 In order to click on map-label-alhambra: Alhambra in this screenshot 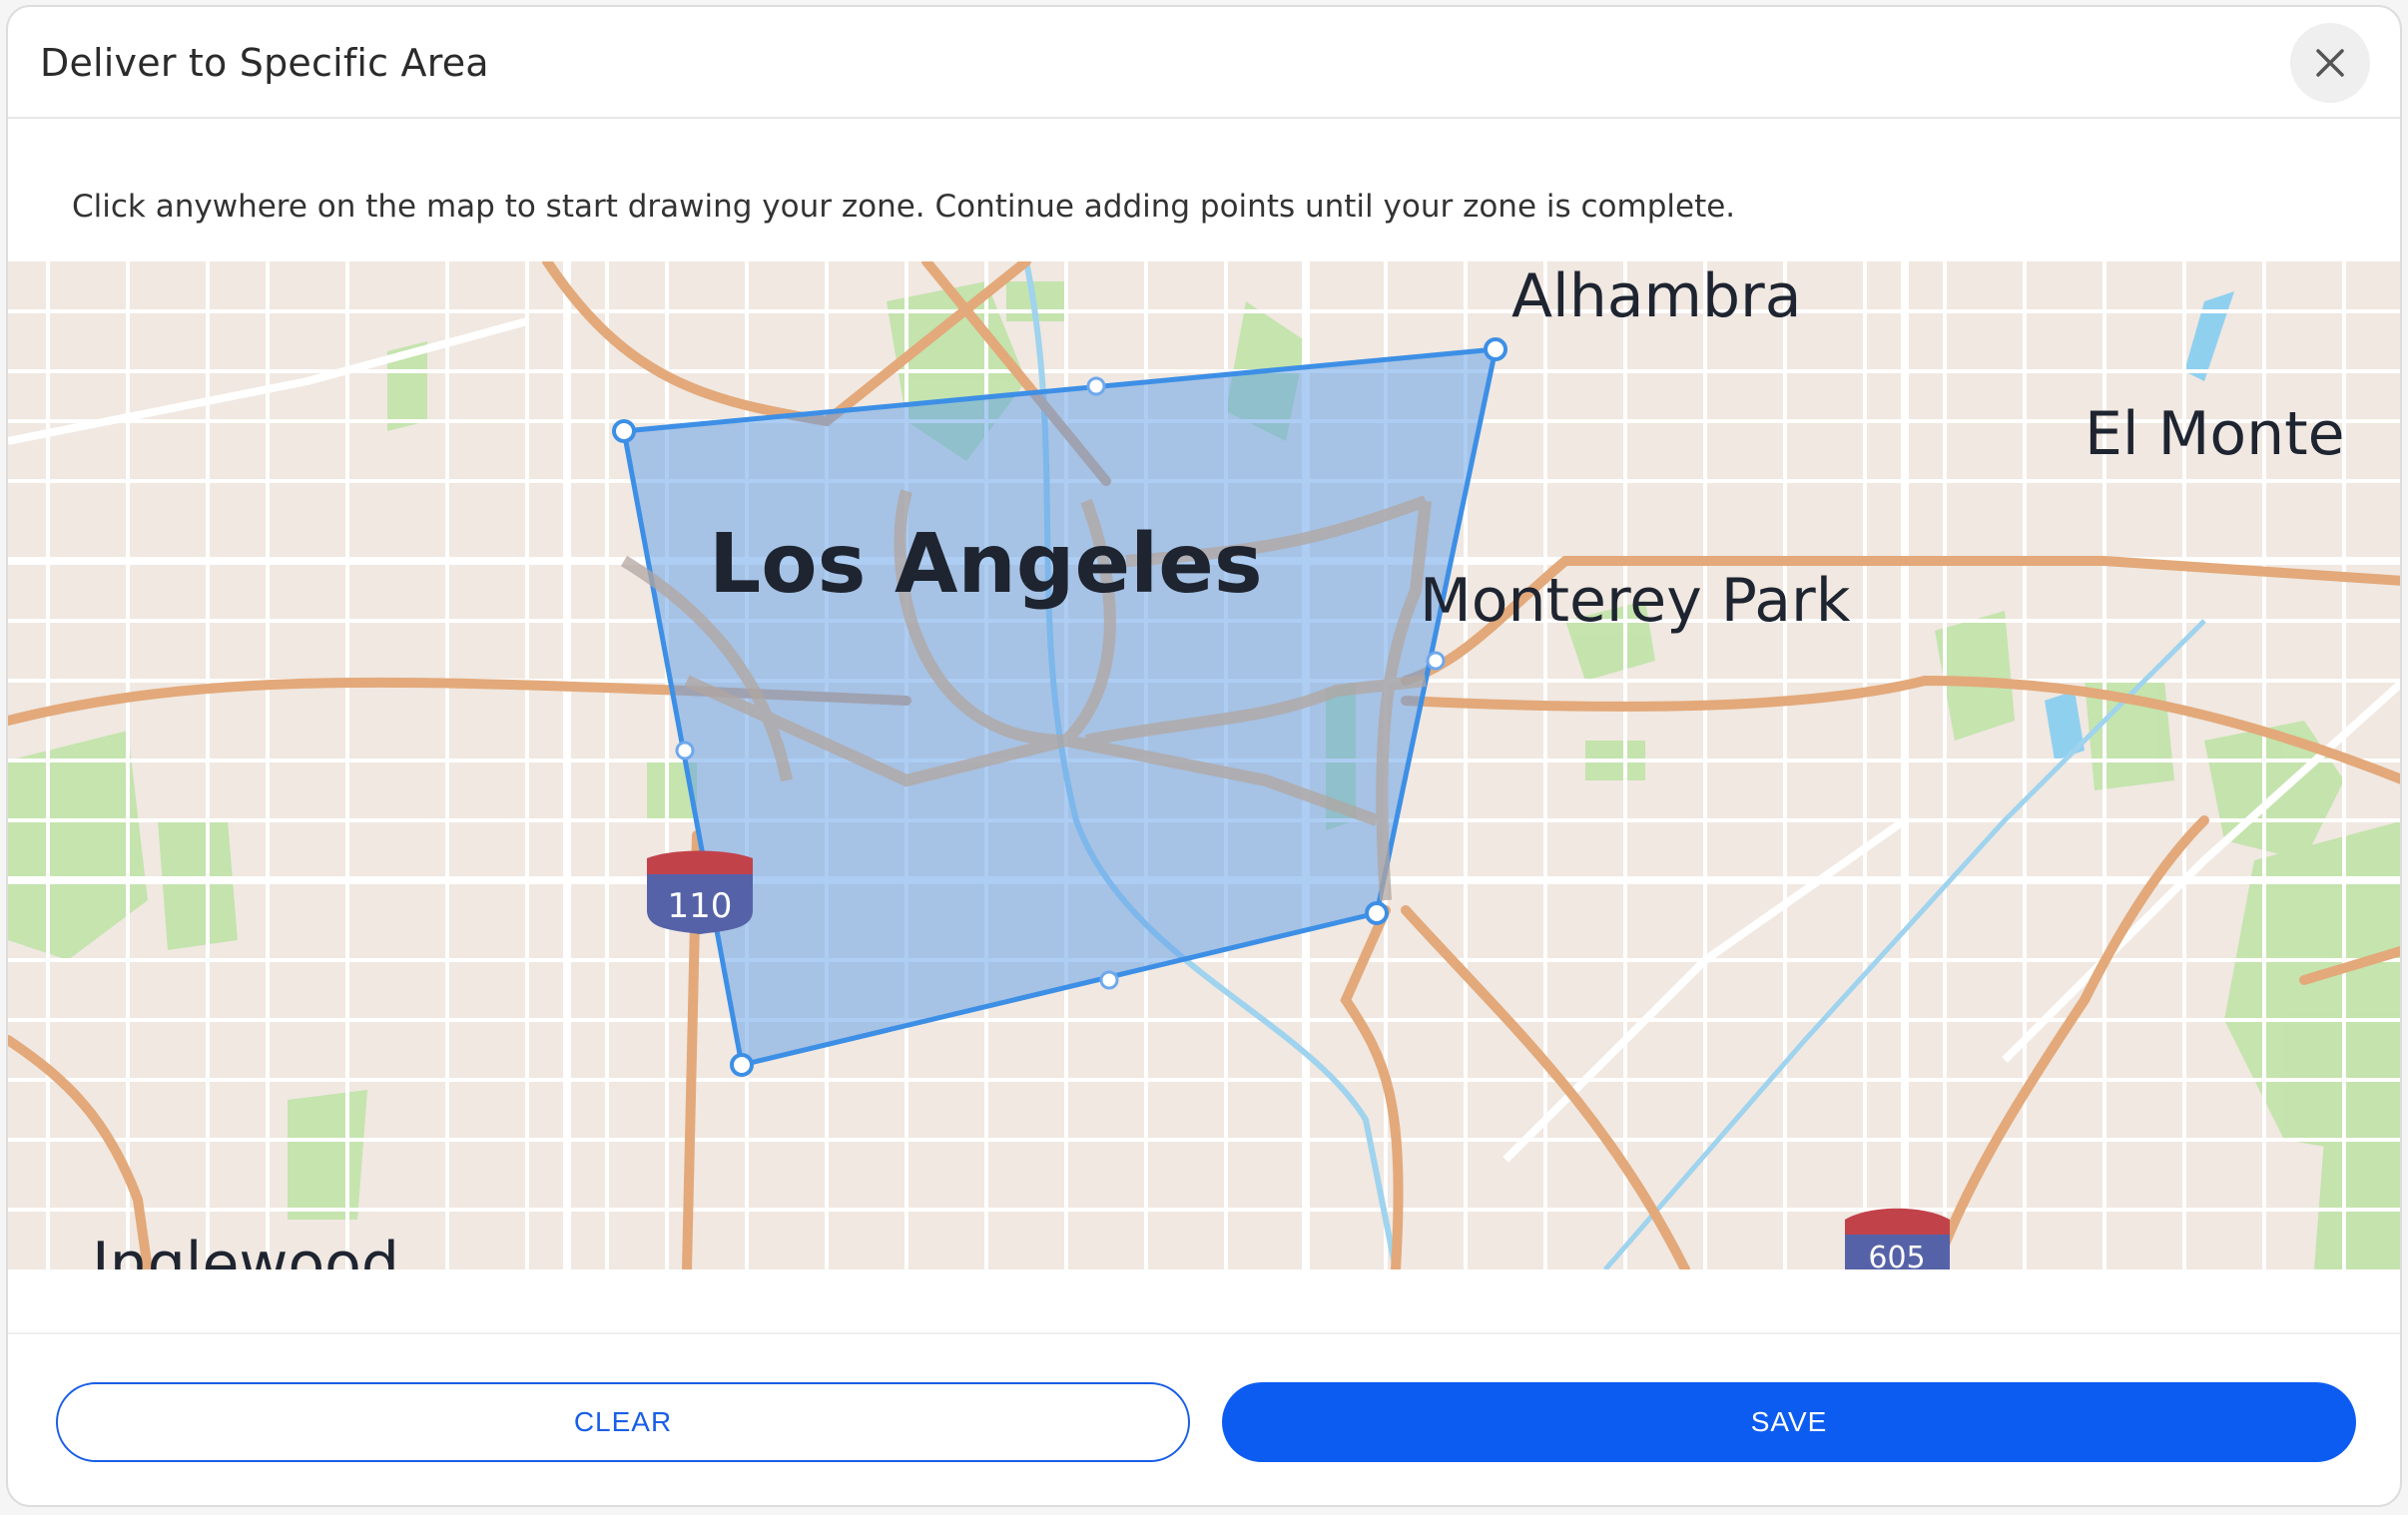, I will do `click(1657, 296)`.